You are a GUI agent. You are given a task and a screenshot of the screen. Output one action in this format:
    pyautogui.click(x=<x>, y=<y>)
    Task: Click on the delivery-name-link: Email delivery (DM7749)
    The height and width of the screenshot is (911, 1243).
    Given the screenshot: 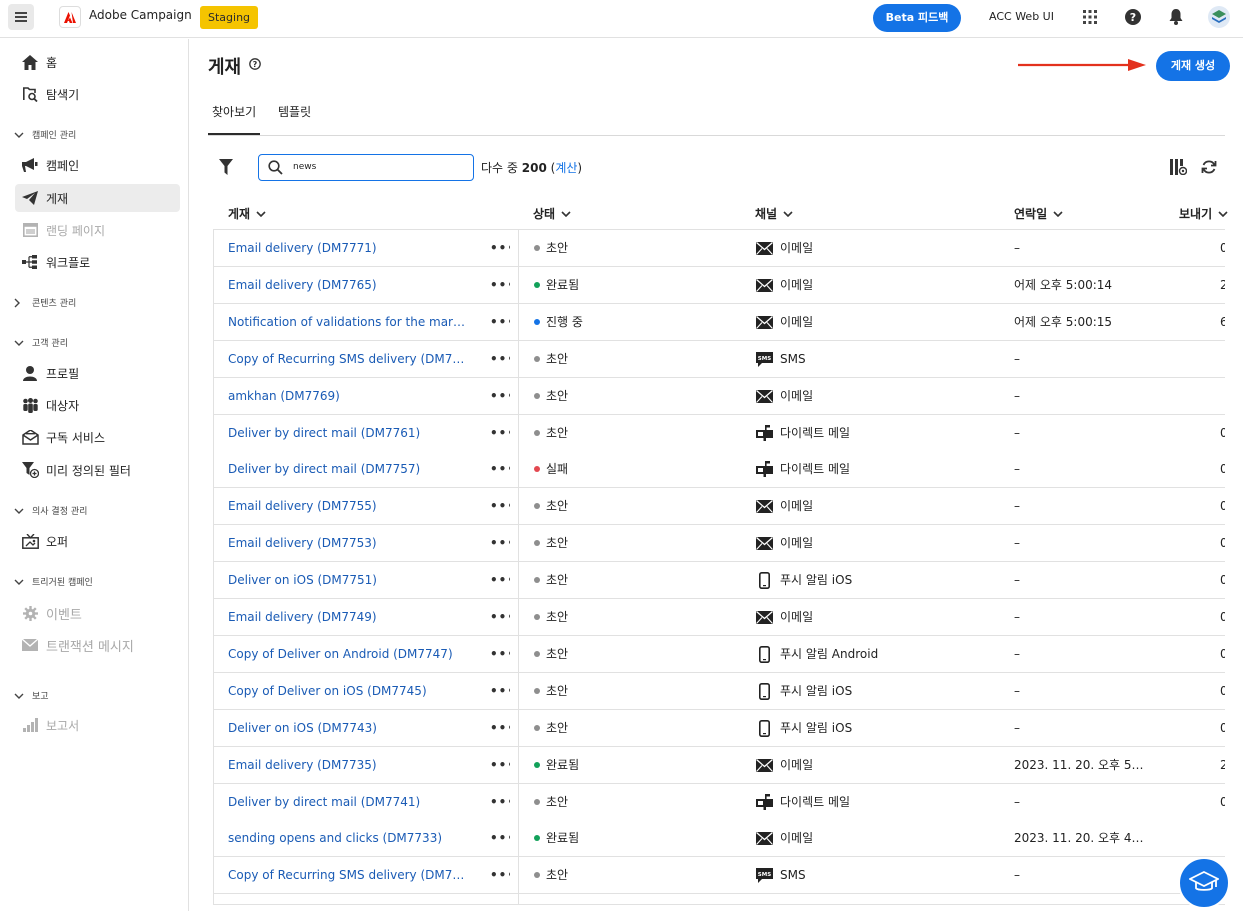 What is the action you would take?
    pyautogui.click(x=348, y=617)
    